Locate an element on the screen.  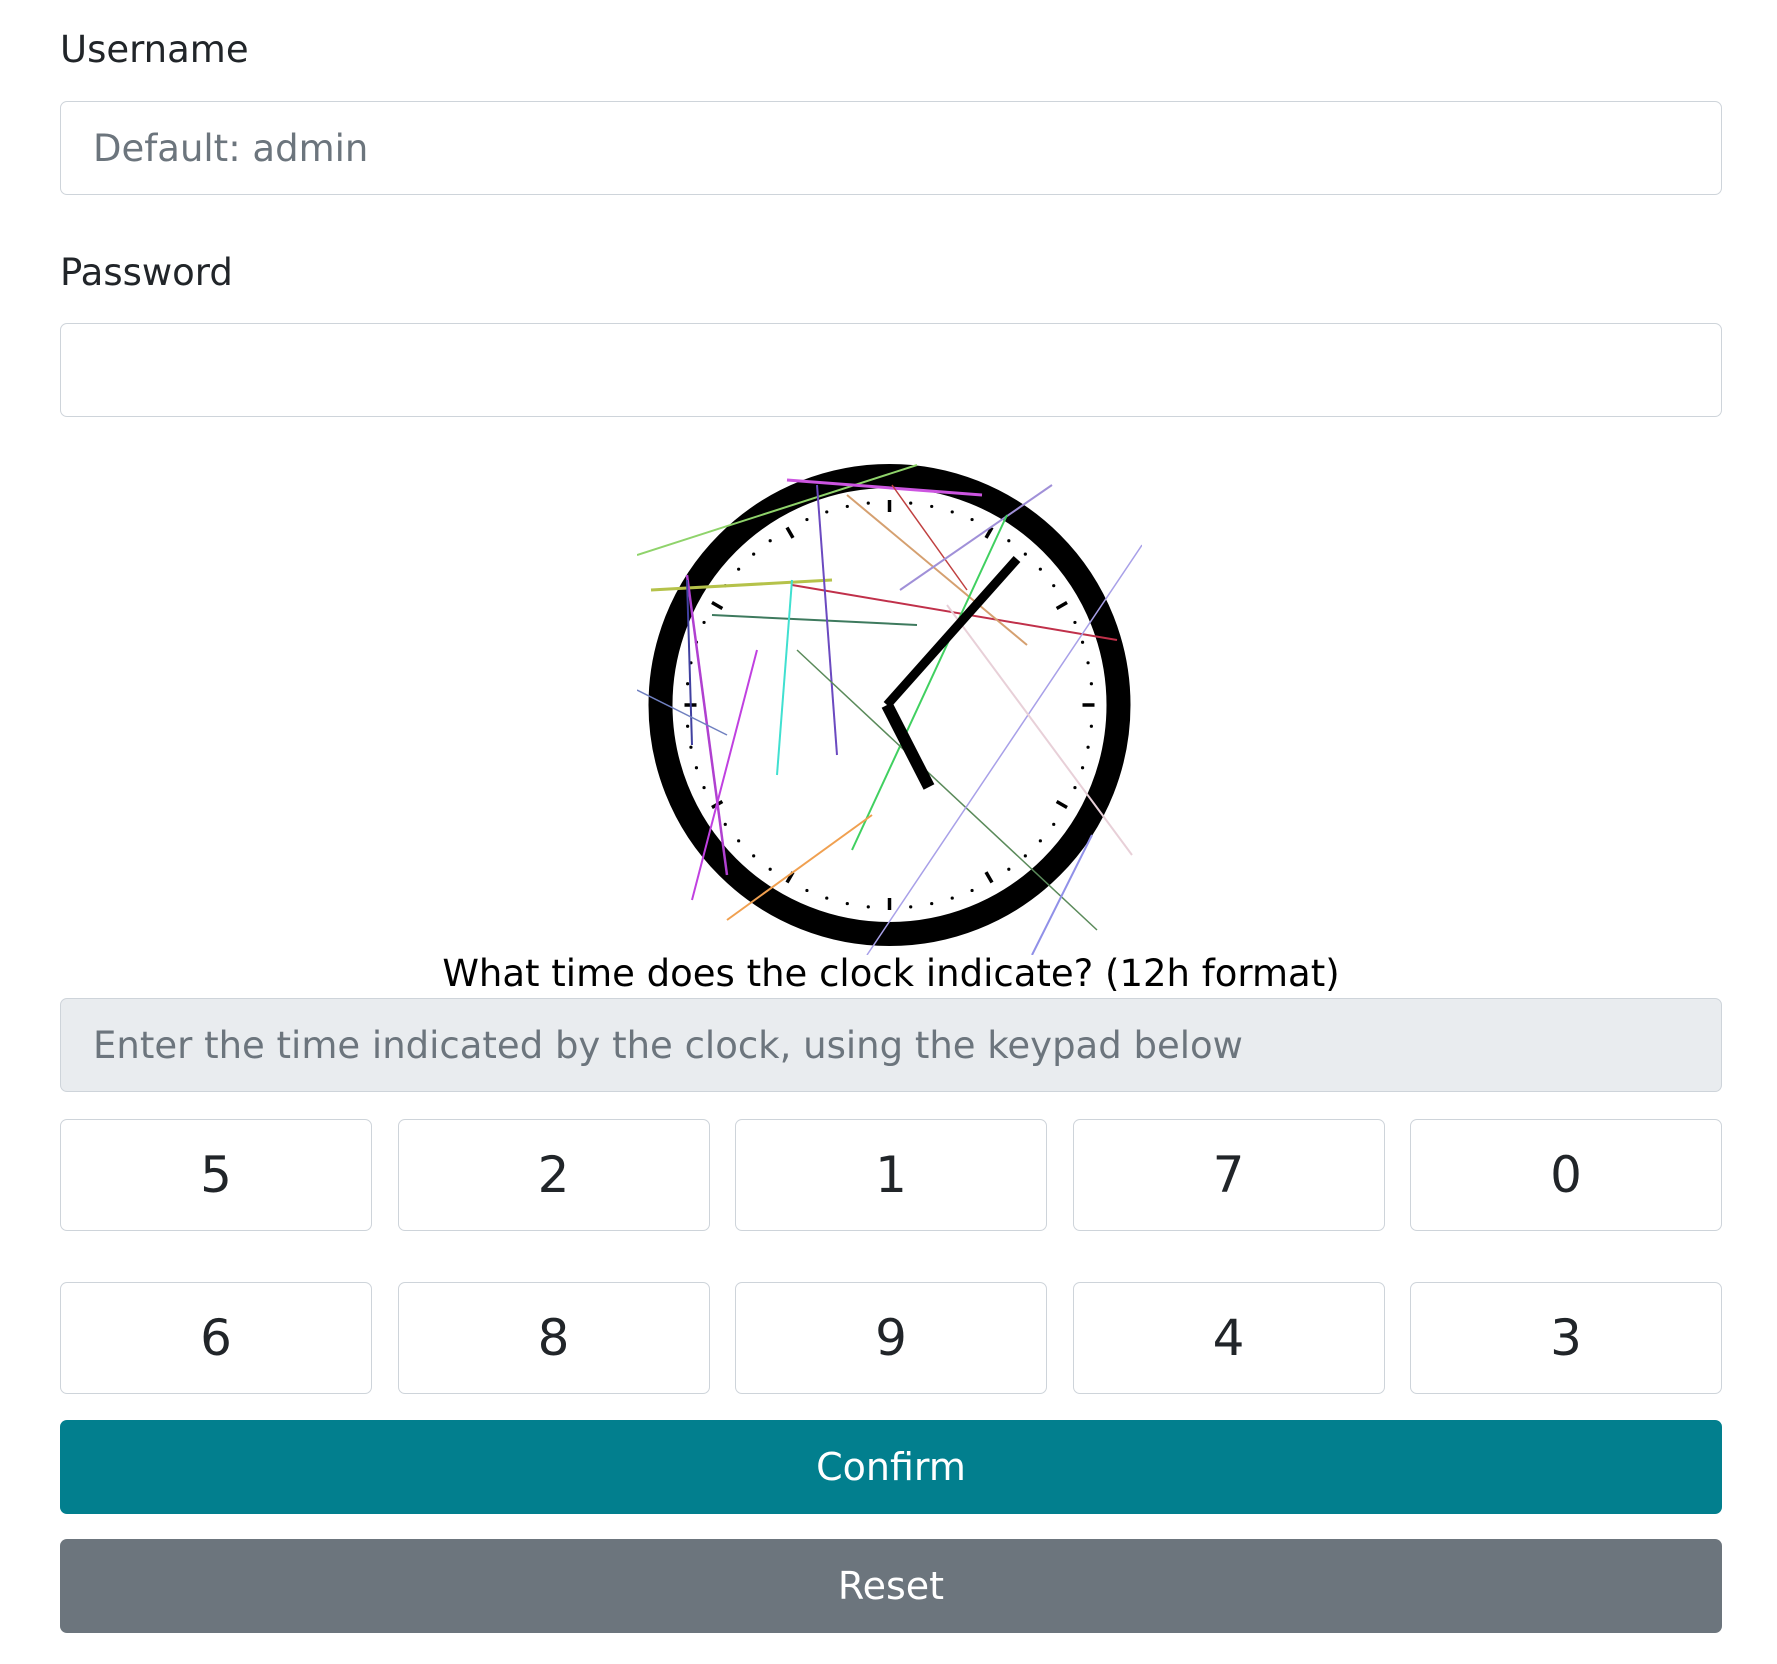
keypad-key: 6 is located at coordinates (216, 1338).